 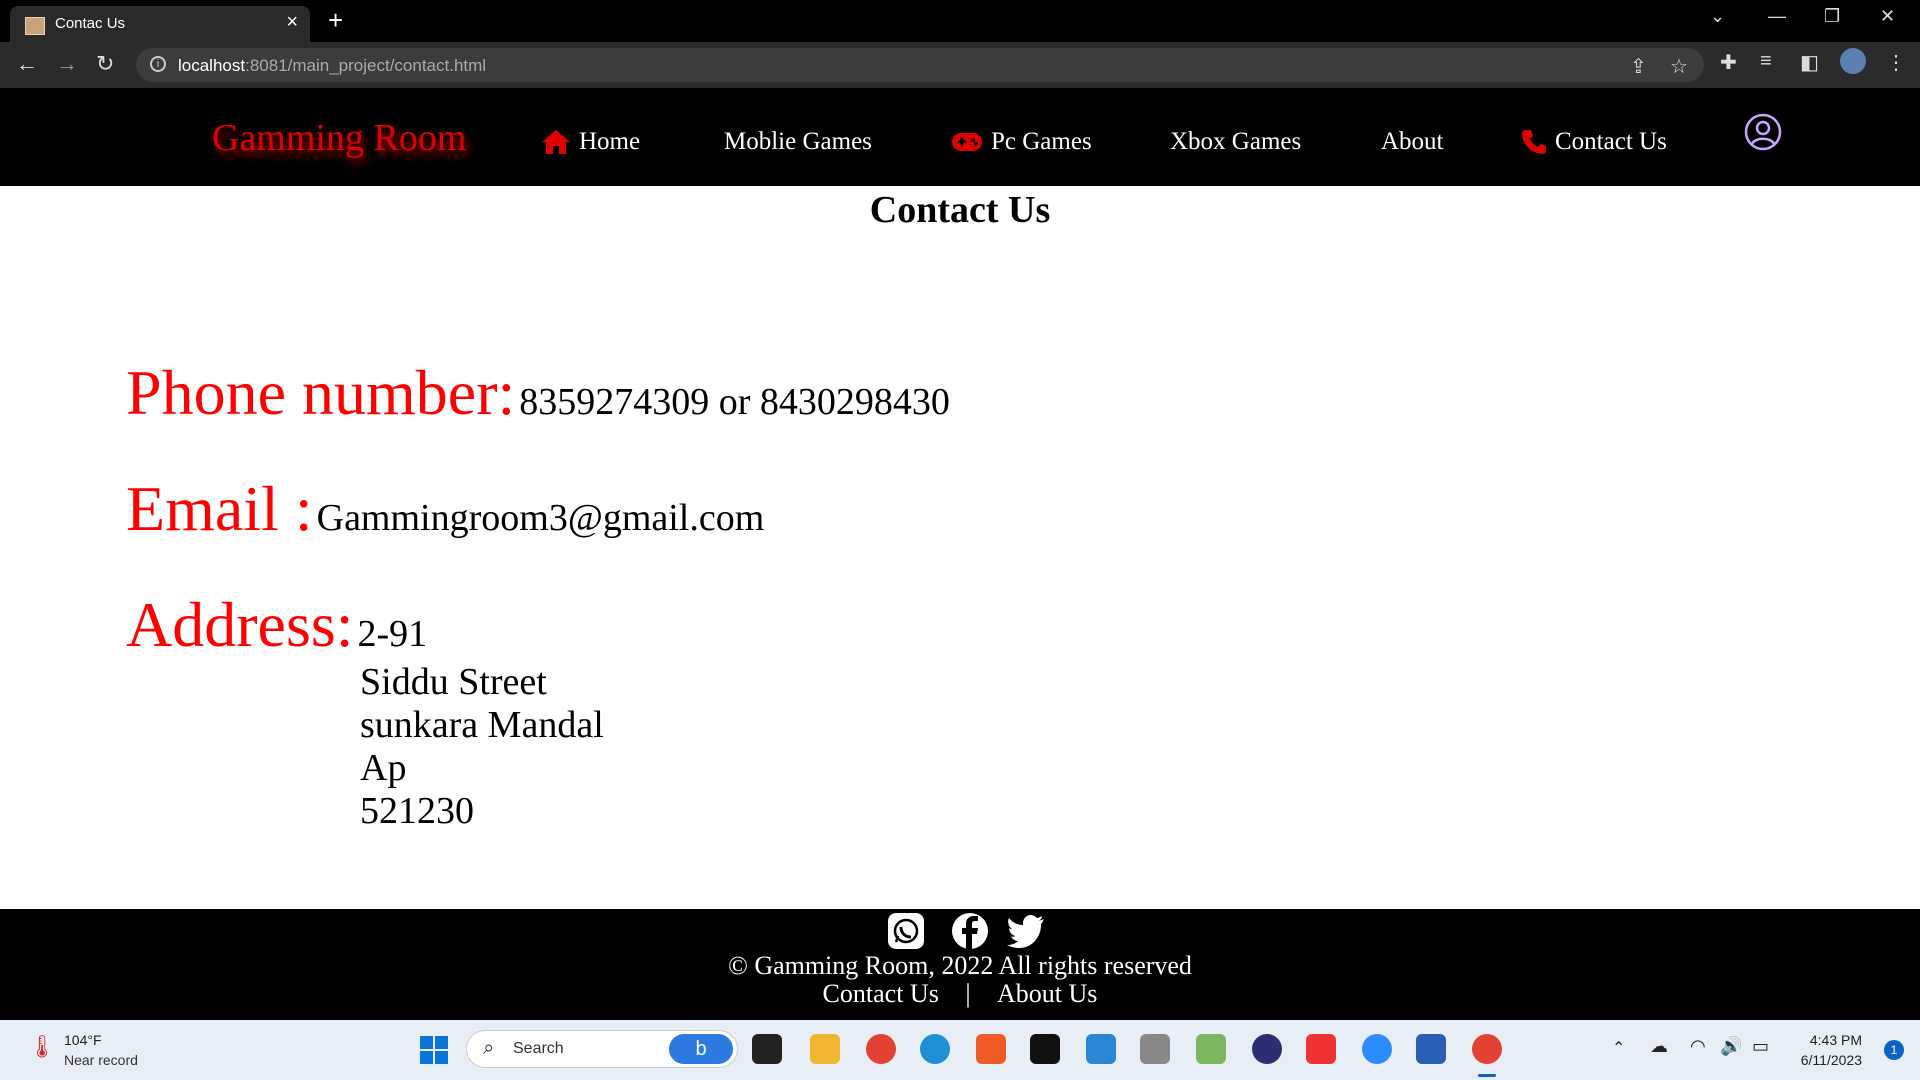 I want to click on brand-logo: Gamming Room, so click(x=339, y=138).